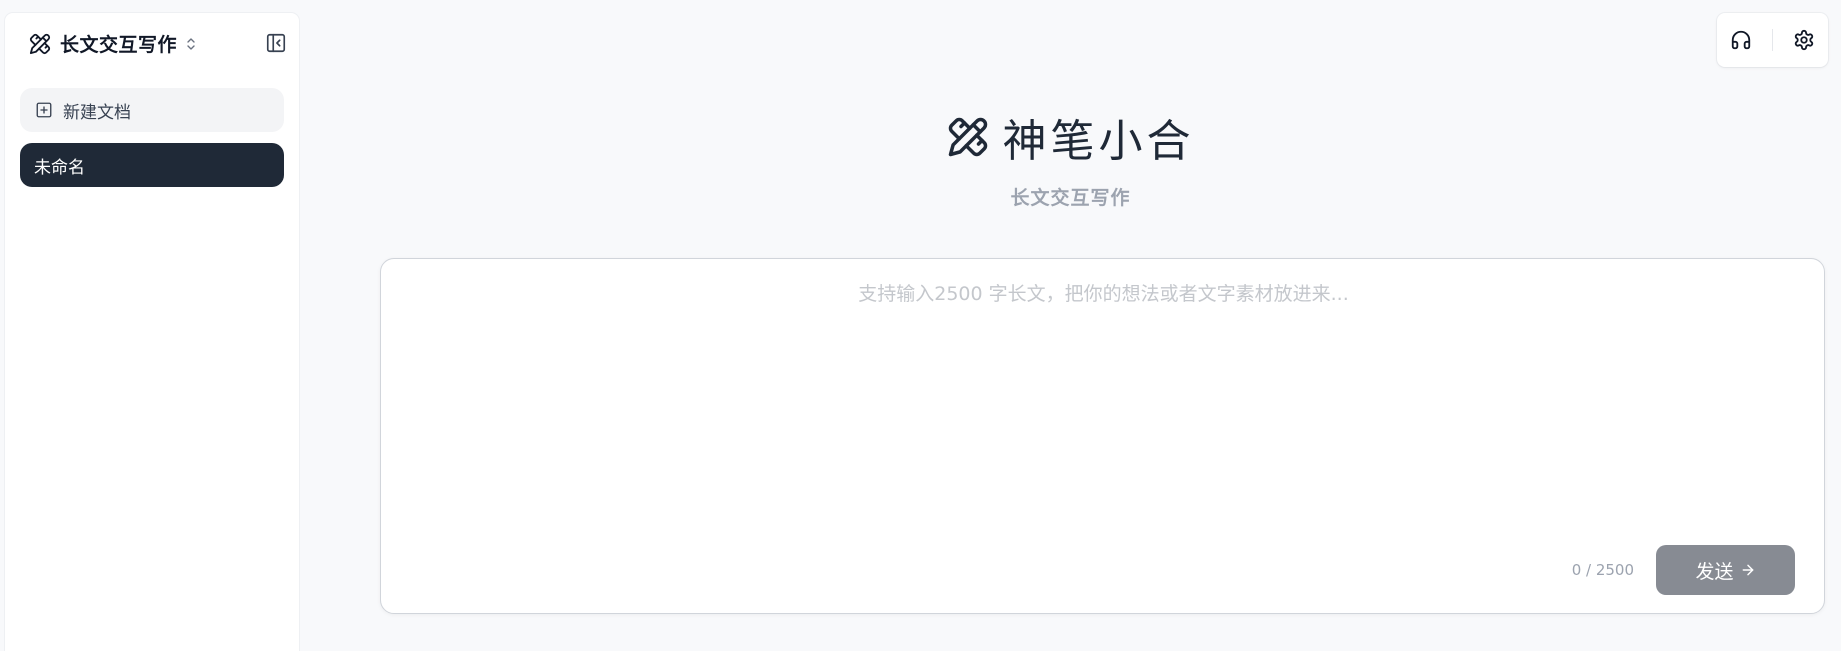 Image resolution: width=1841 pixels, height=651 pixels. Describe the element at coordinates (152, 165) in the screenshot. I see `document-item-active: 未命名` at that location.